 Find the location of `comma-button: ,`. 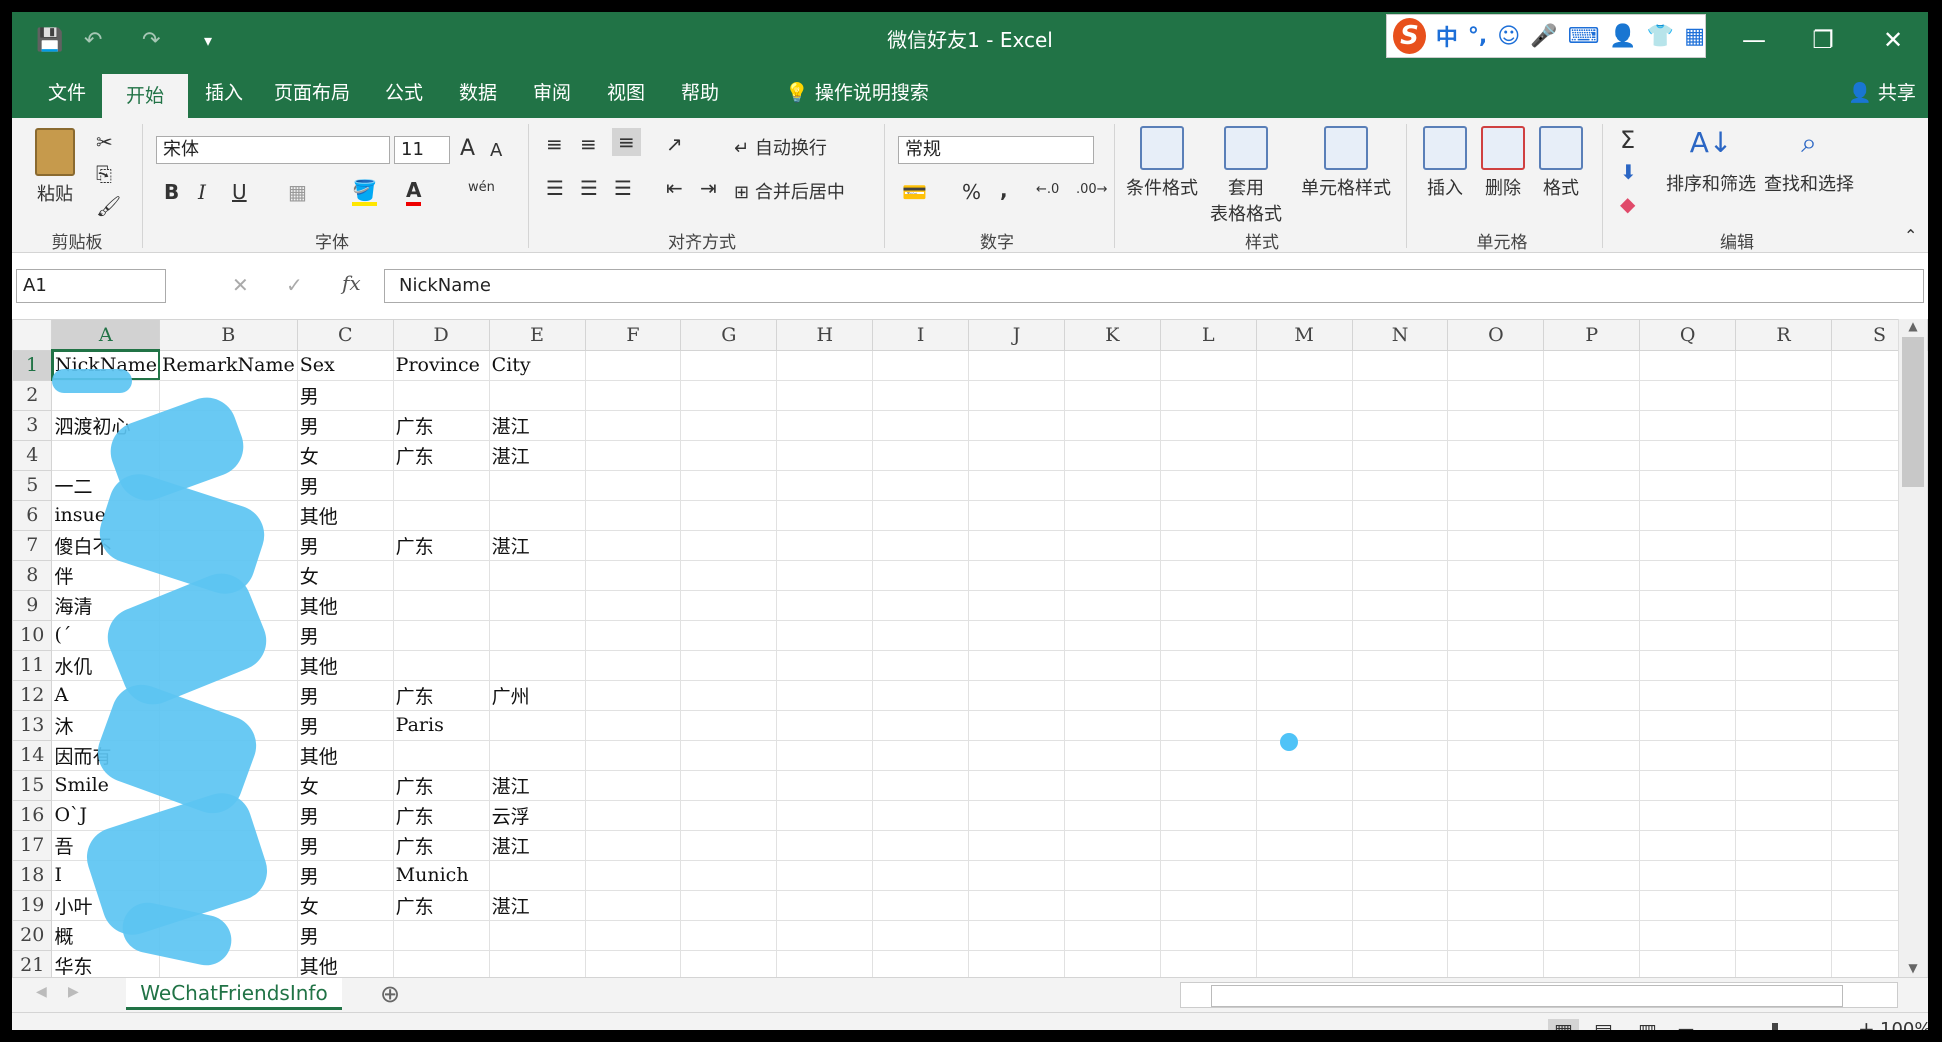

comma-button: , is located at coordinates (1004, 190).